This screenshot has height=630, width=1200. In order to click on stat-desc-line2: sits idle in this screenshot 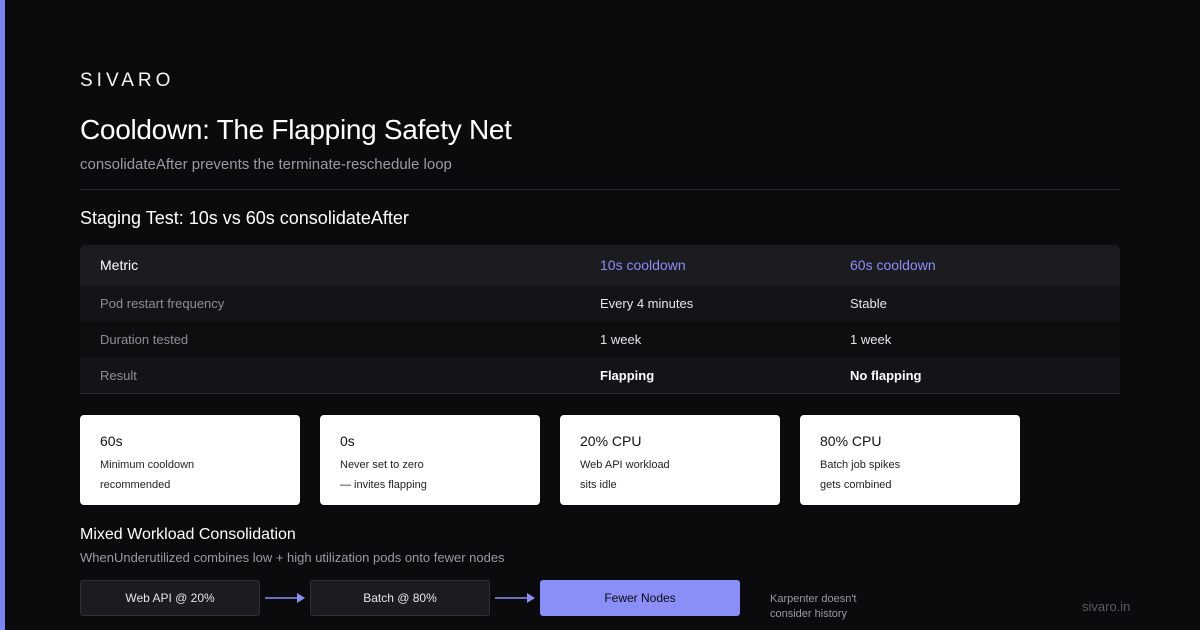, I will do `click(598, 485)`.